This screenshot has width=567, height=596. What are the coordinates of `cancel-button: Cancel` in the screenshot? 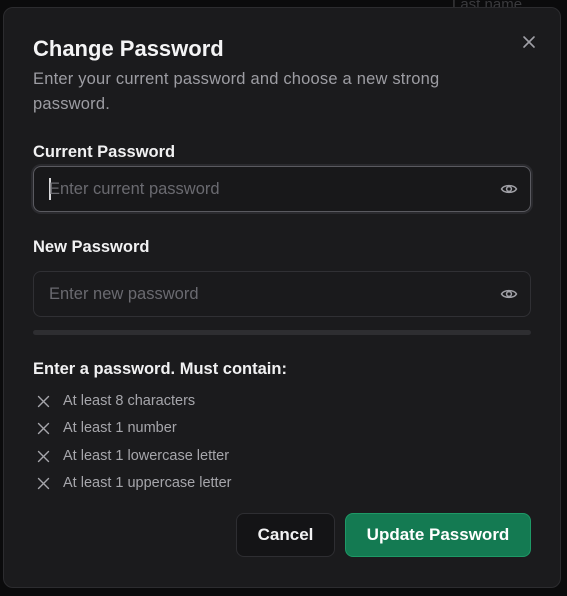 It's located at (285, 535).